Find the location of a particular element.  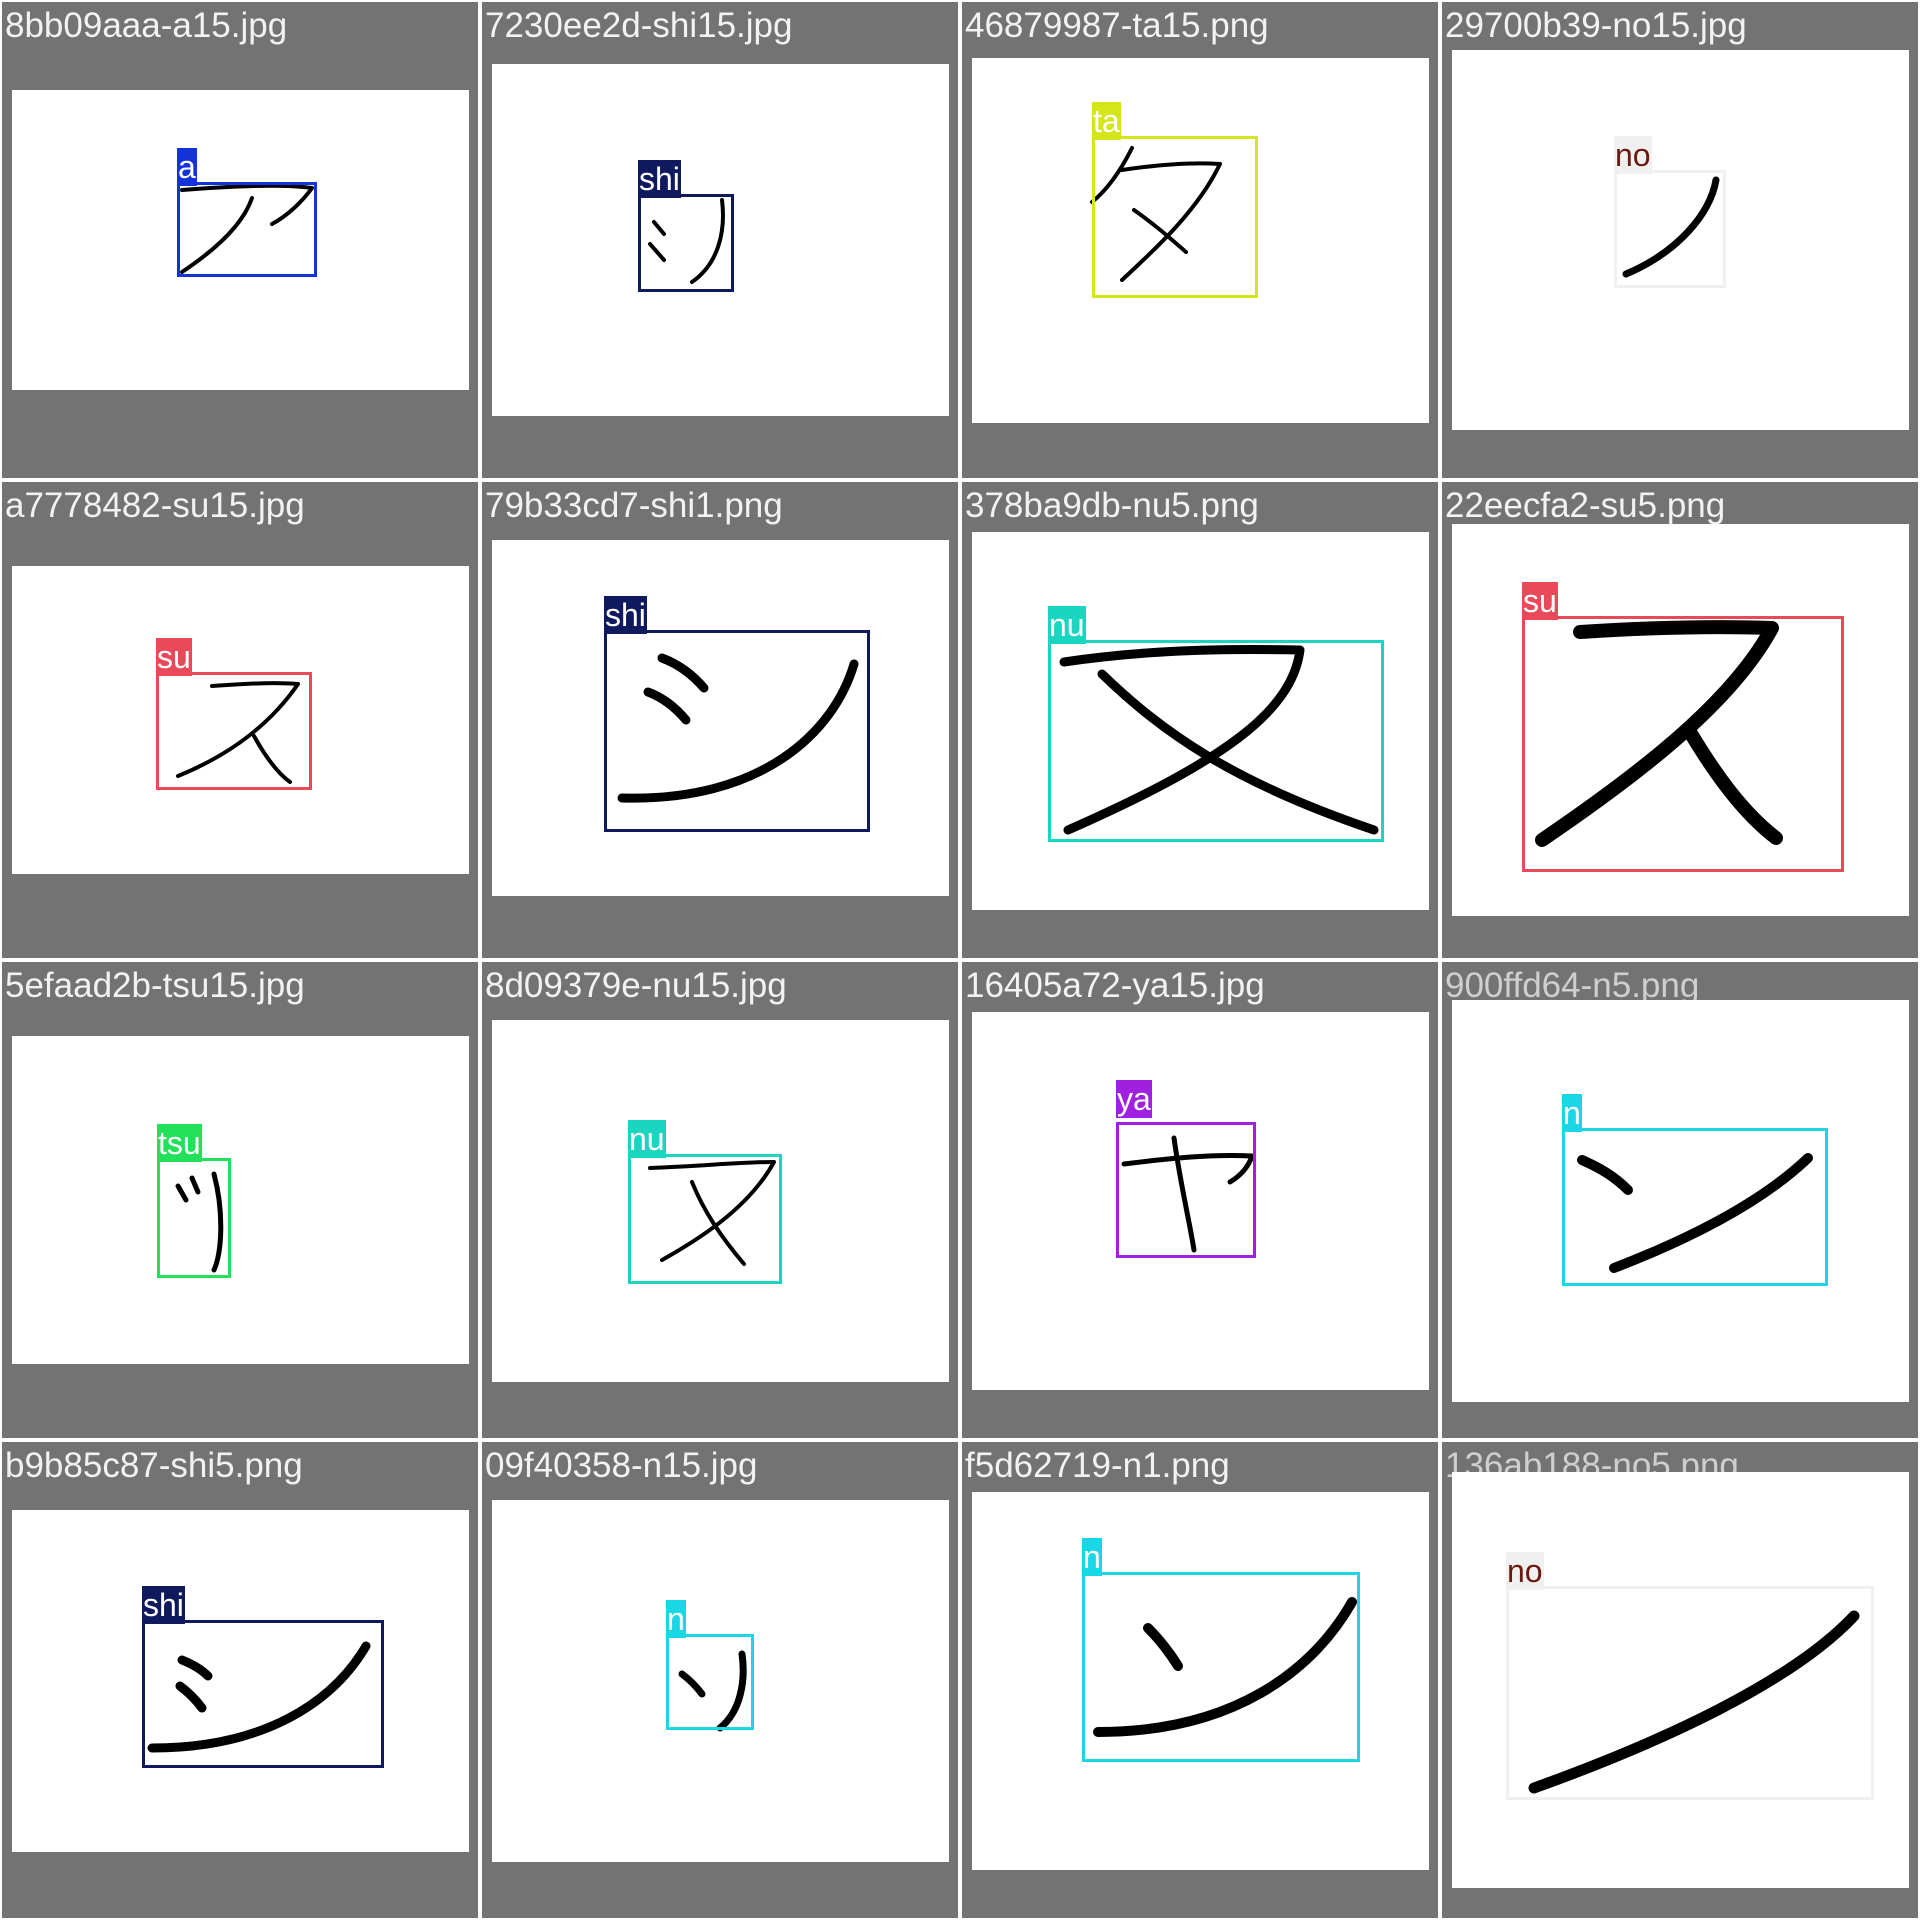

tile-1: 8bb09aaa-a15.jpg a is located at coordinates (240, 240).